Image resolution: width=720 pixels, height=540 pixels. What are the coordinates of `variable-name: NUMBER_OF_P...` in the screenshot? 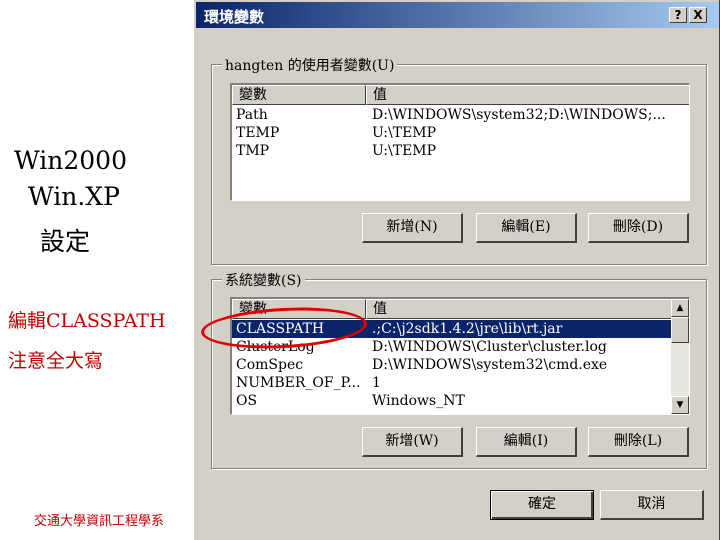 It's located at (298, 383).